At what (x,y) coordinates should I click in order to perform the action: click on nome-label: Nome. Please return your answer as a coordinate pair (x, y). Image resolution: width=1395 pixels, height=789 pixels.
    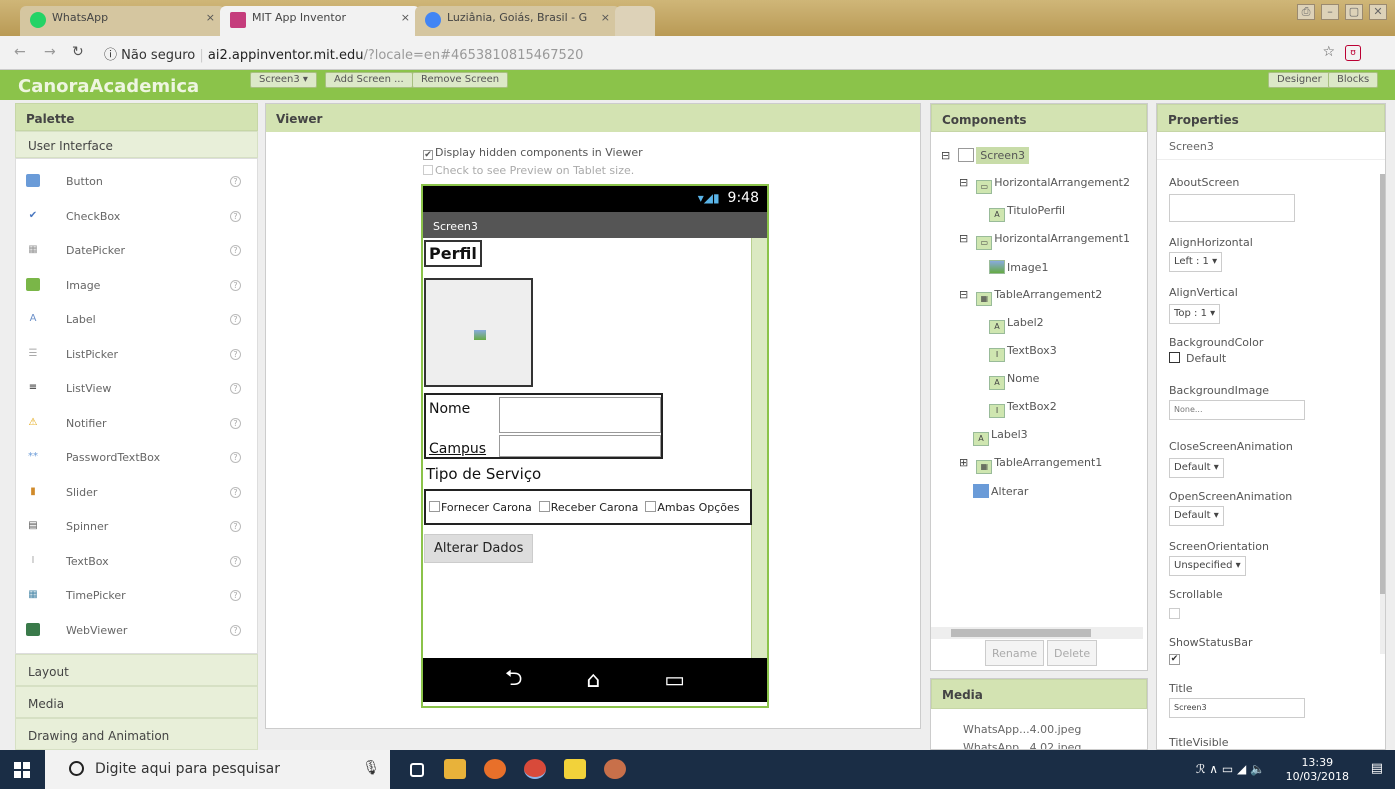
    Looking at the image, I should click on (449, 409).